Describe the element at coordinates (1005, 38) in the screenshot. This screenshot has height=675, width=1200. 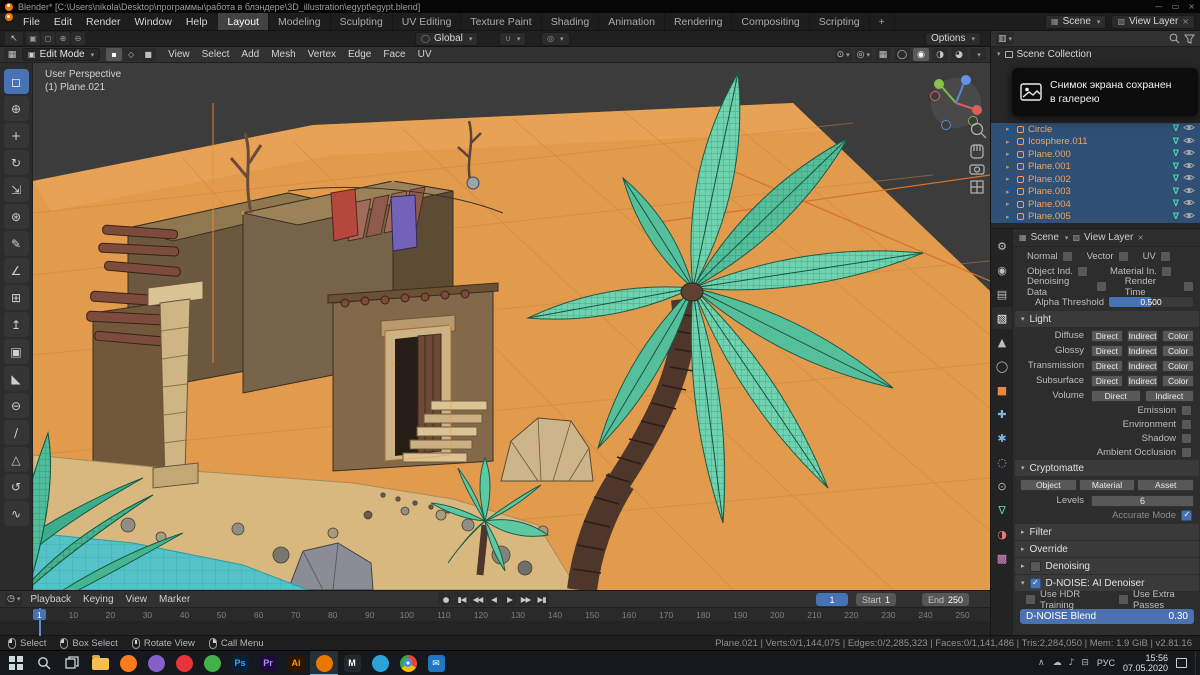
I see `outliner-editor-type-button: ▥` at that location.